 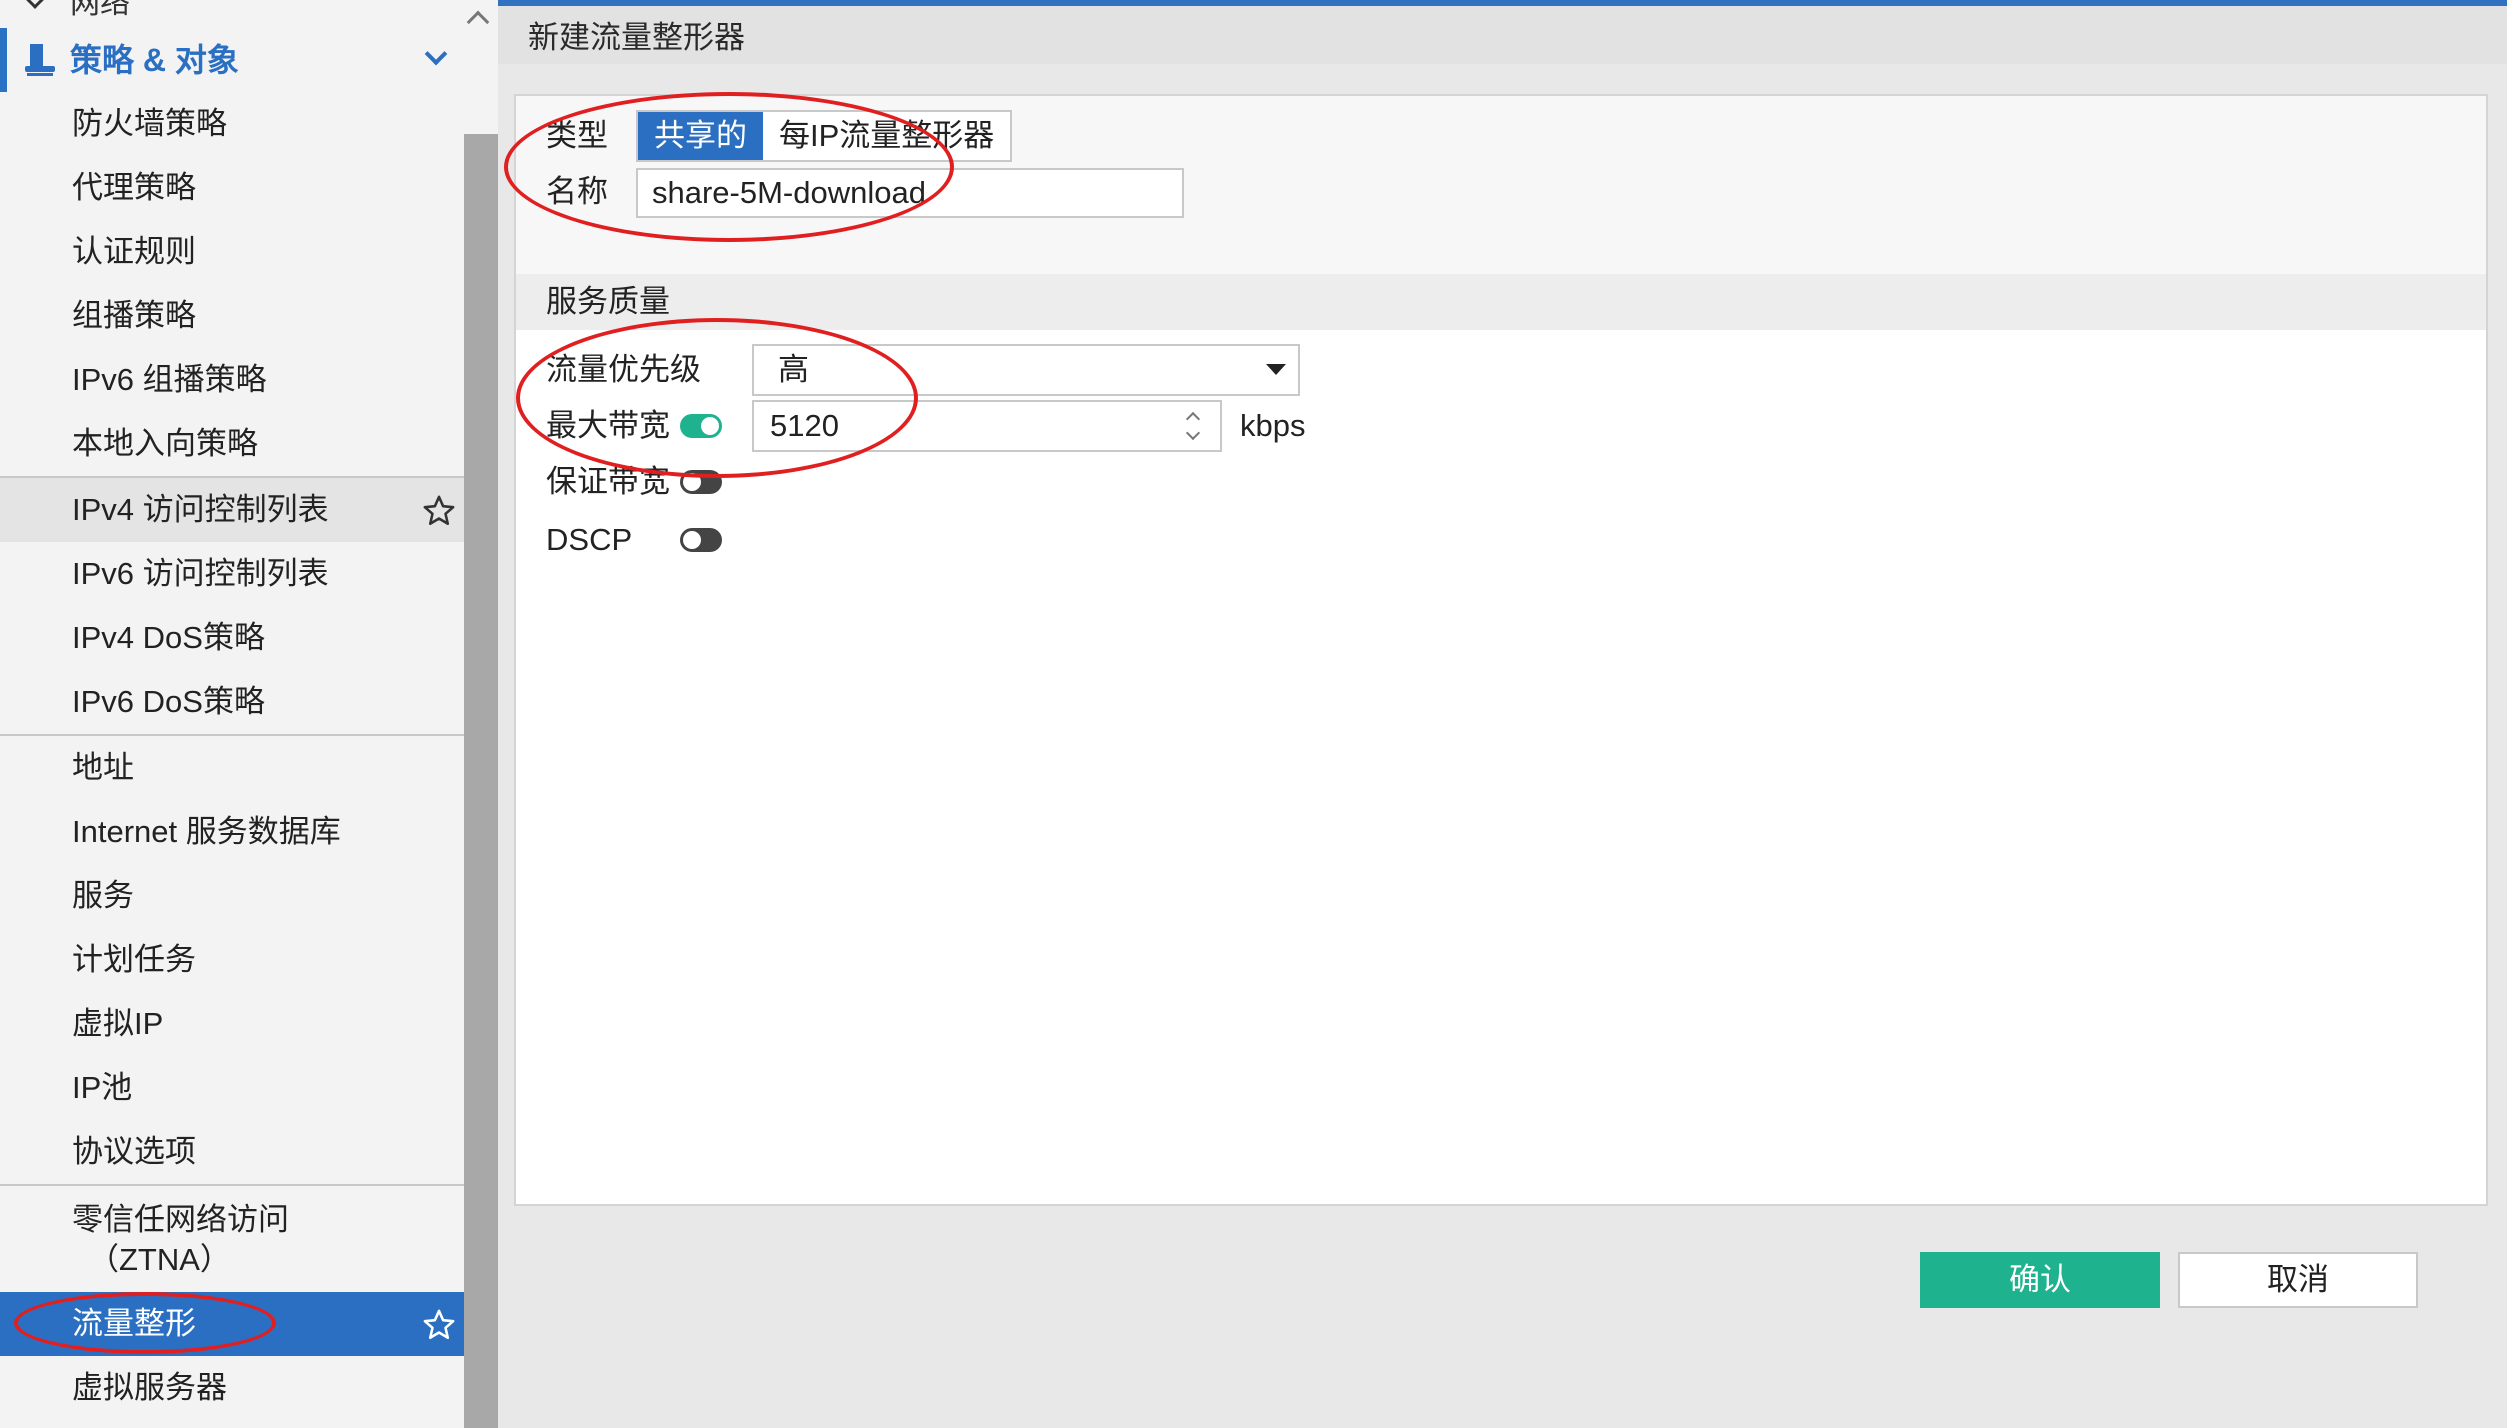 I want to click on guaranteed-bandwidth-toggle, so click(x=701, y=482).